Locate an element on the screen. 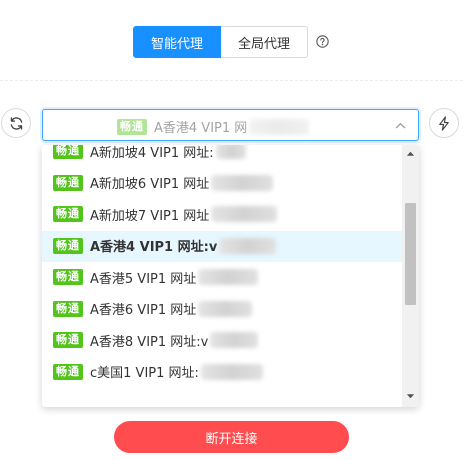 This screenshot has height=460, width=463. node-option-label: A香港5 VIP1 网址 is located at coordinates (143, 279).